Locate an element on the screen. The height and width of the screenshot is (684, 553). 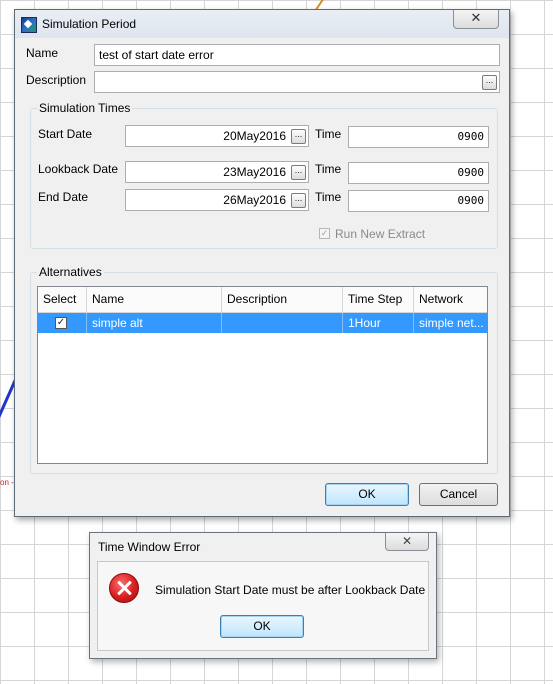
start-time-label: Time is located at coordinates (328, 134).